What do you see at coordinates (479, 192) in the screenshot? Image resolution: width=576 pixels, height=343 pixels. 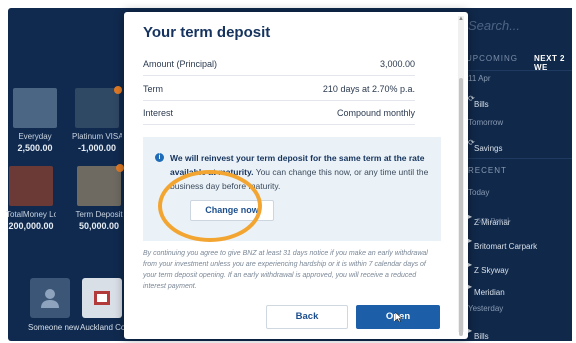 I see `list-date-header: Today` at bounding box center [479, 192].